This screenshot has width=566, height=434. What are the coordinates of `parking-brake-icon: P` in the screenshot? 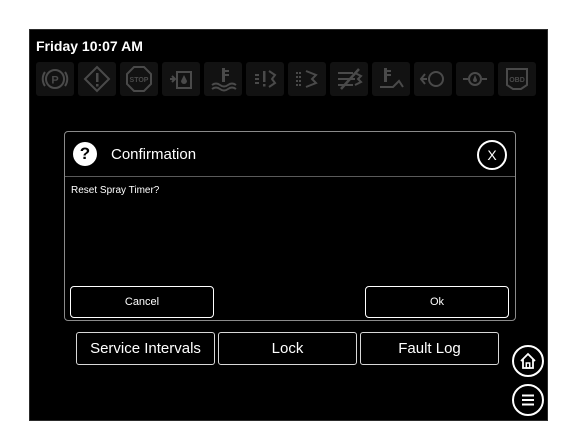 It's located at (55, 79).